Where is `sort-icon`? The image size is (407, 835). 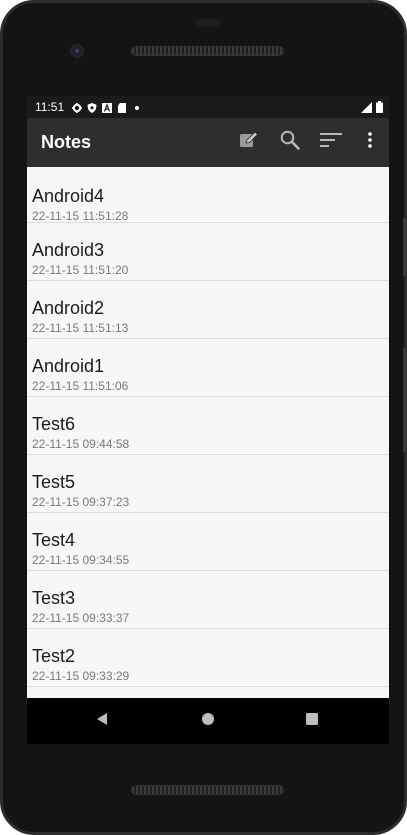
sort-icon is located at coordinates (330, 142).